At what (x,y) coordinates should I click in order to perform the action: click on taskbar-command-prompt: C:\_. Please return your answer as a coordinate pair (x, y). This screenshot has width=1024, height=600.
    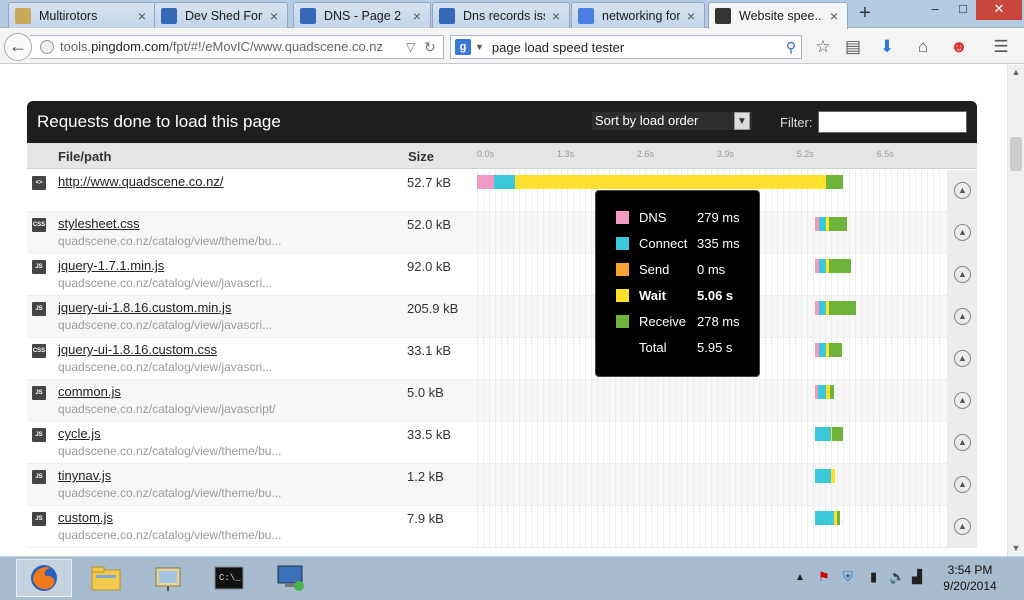
    Looking at the image, I should click on (229, 578).